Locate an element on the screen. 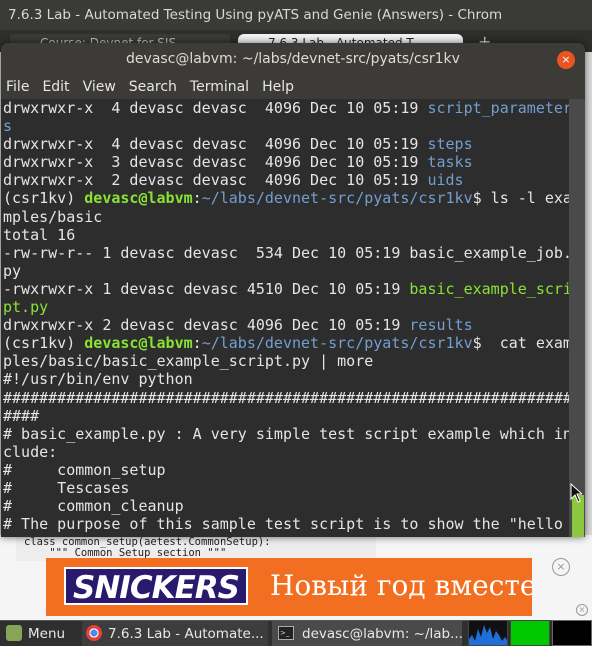  terminal-menubar: File Edit View Search Terminal Help is located at coordinates (293, 87).